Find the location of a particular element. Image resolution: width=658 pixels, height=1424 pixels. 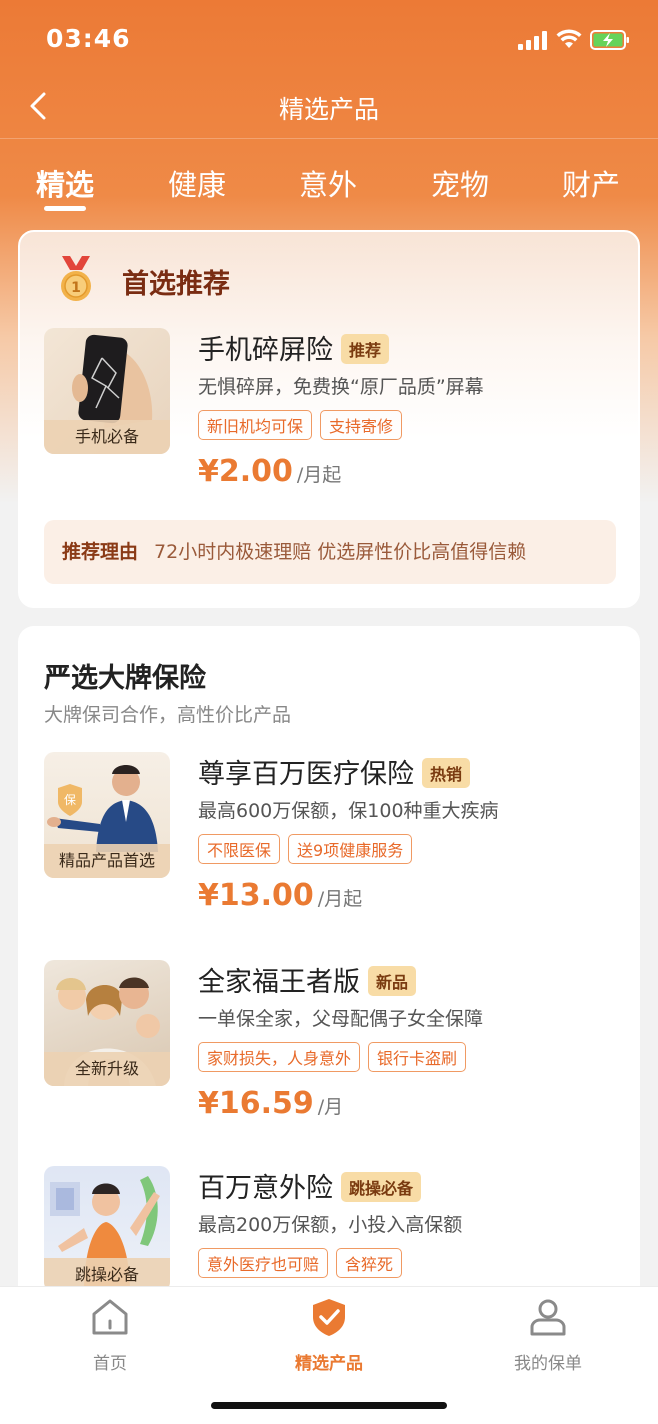

reason-label: 推荐理由 is located at coordinates (100, 552).